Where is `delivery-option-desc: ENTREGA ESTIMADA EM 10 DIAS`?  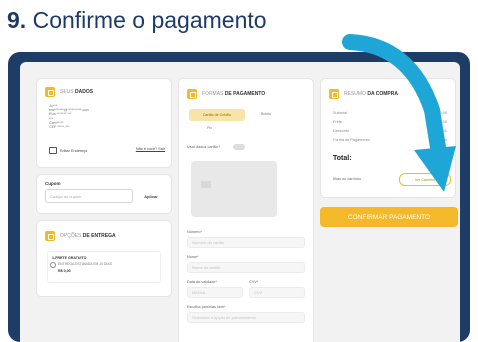 delivery-option-desc: ENTREGA ESTIMADA EM 10 DIAS is located at coordinates (85, 264).